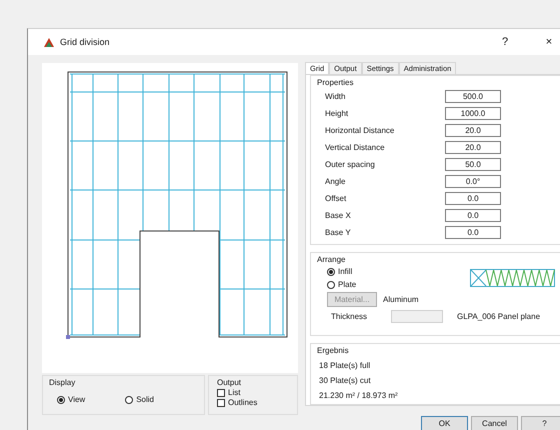 This screenshot has width=560, height=430. What do you see at coordinates (398, 271) in the screenshot?
I see `radio-option: Infill` at bounding box center [398, 271].